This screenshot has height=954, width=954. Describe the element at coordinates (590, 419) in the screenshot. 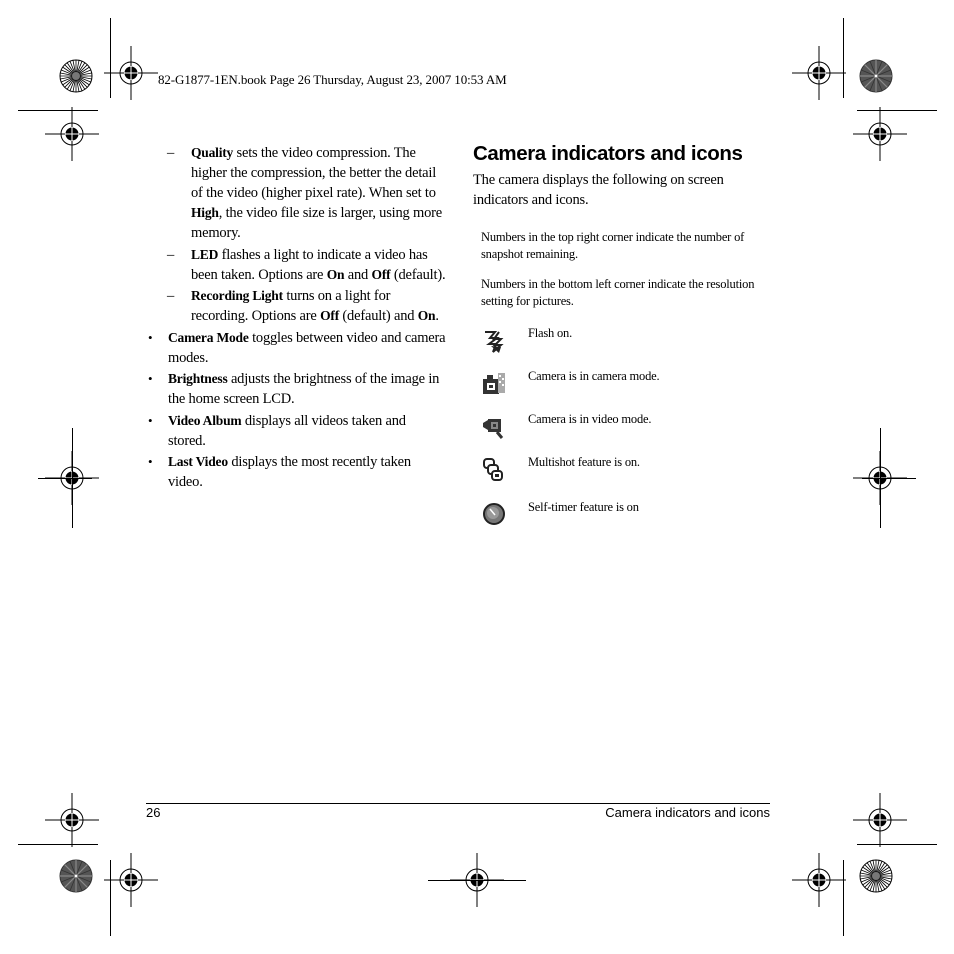

I see `icon-description: Camera is in video mode.` at that location.